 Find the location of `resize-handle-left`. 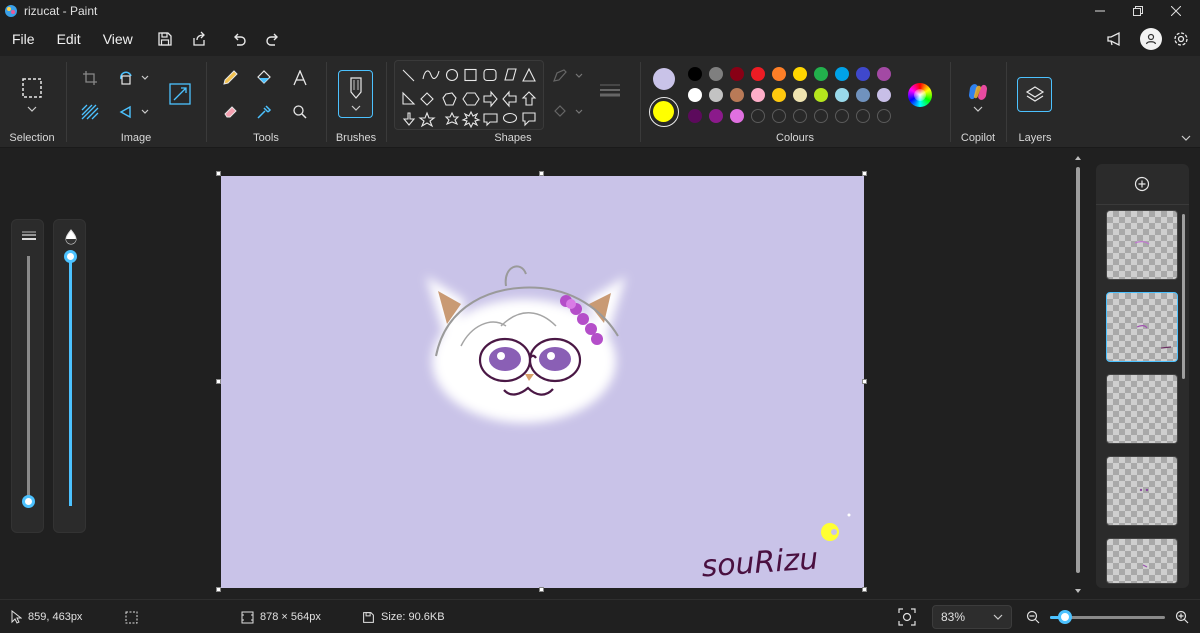

resize-handle-left is located at coordinates (218, 381).